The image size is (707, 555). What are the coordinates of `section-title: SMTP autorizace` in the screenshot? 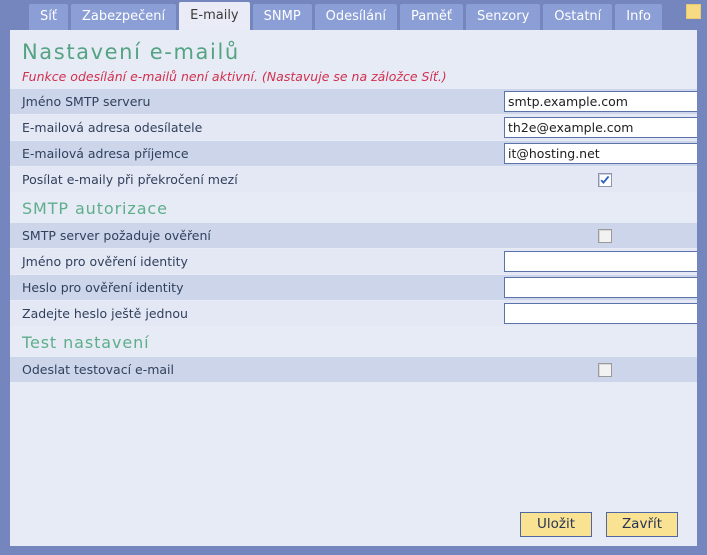 It's located at (95, 208).